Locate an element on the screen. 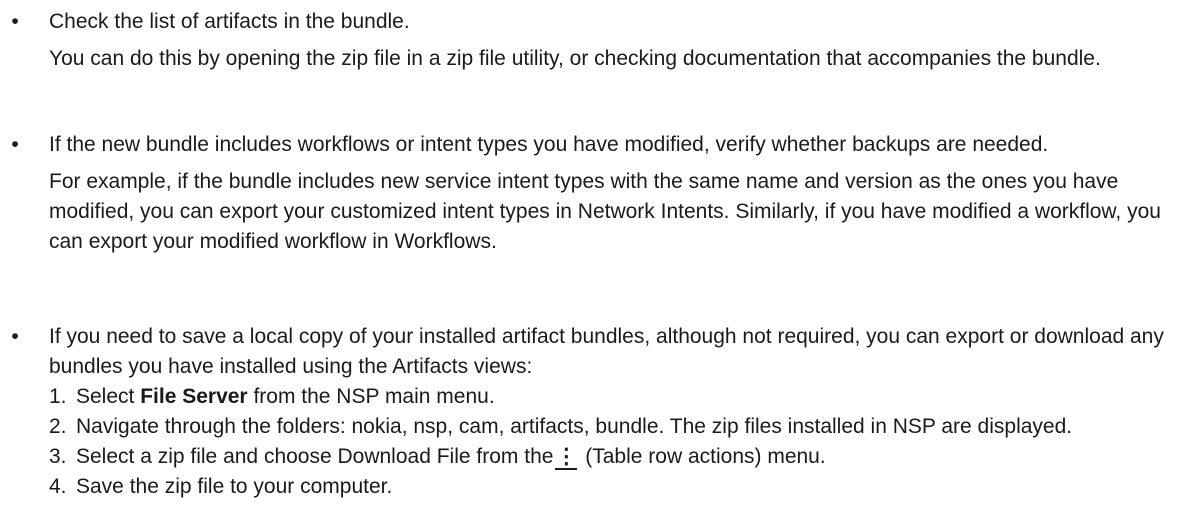  step-text-post: from the NSP main menu. is located at coordinates (371, 396).